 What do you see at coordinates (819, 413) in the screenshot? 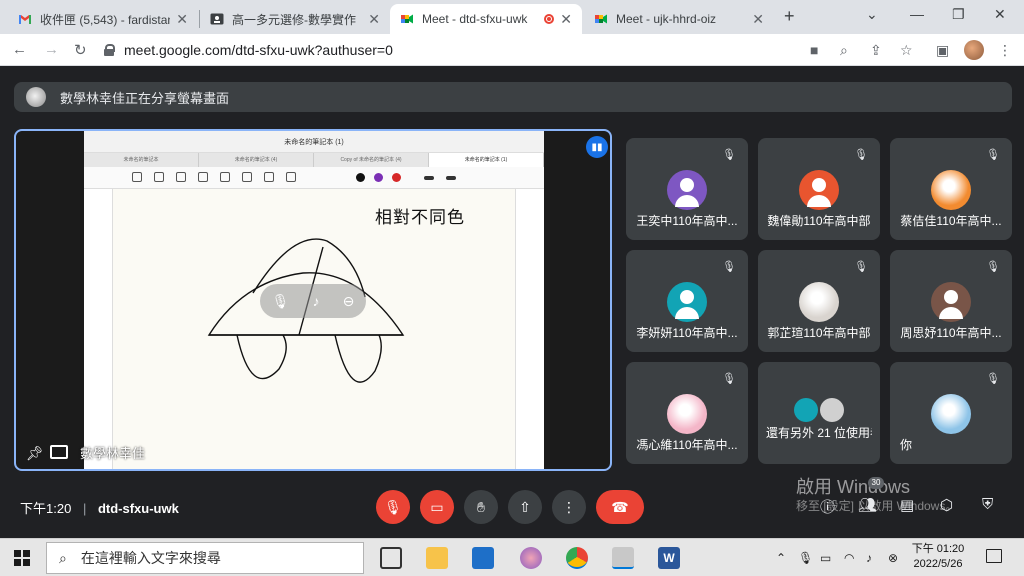
I see `participant-tile: 還有另外 21 位使用者` at bounding box center [819, 413].